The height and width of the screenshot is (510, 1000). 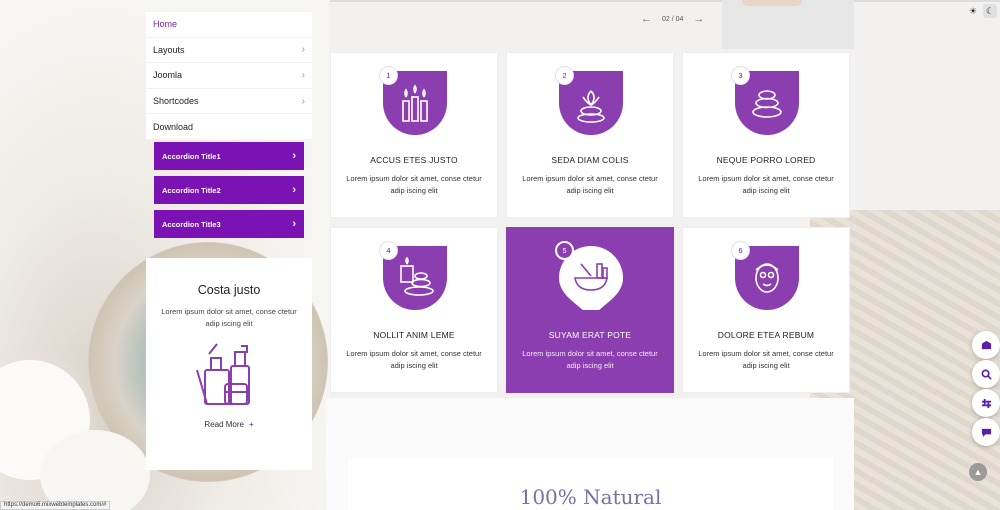 I want to click on plus-icon: +, so click(x=251, y=424).